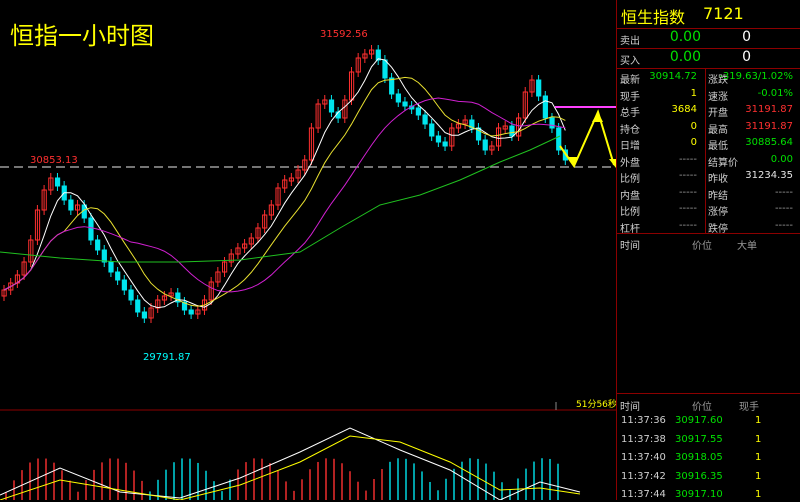 The height and width of the screenshot is (502, 800). What do you see at coordinates (708, 209) in the screenshot?
I see `stats-row: 比例 ----- 涨停 -----` at bounding box center [708, 209].